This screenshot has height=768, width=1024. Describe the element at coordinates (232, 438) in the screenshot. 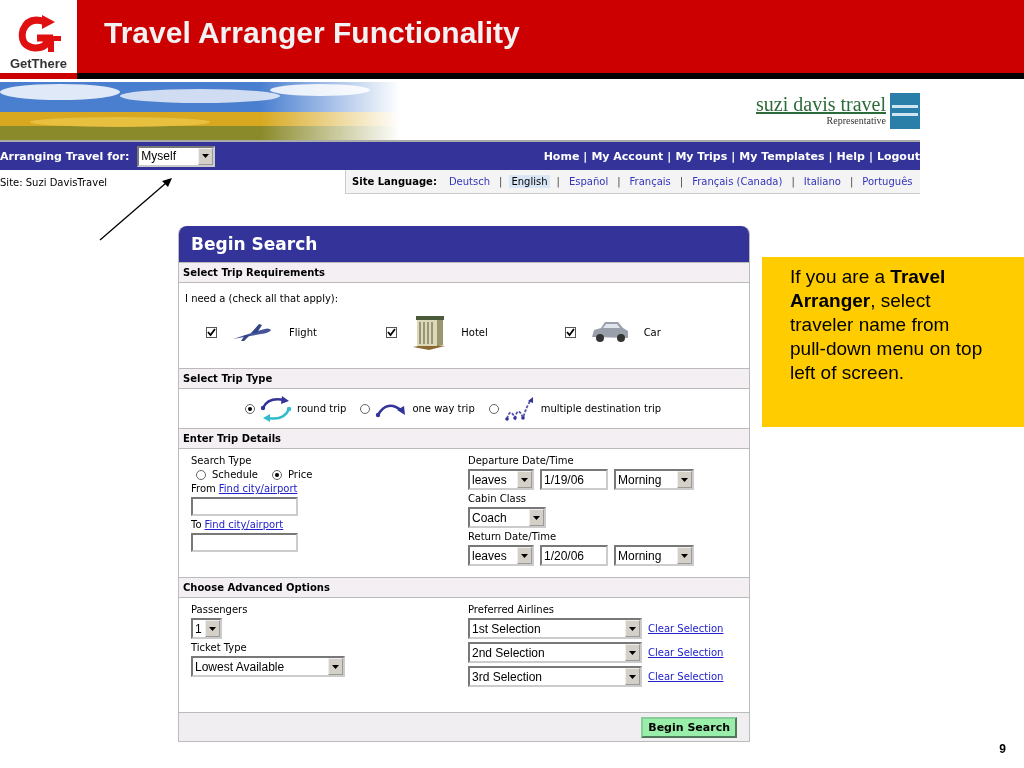

I see `section-header: Enter Trip Details` at that location.